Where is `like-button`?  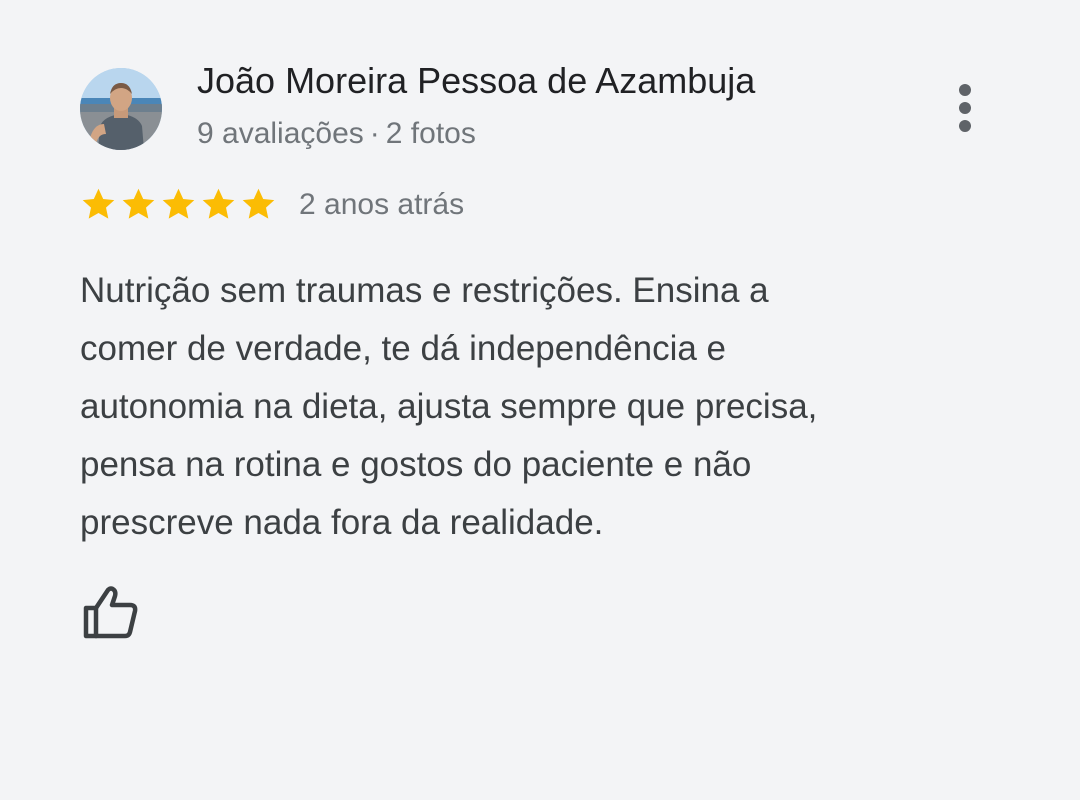
like-button is located at coordinates (111, 613).